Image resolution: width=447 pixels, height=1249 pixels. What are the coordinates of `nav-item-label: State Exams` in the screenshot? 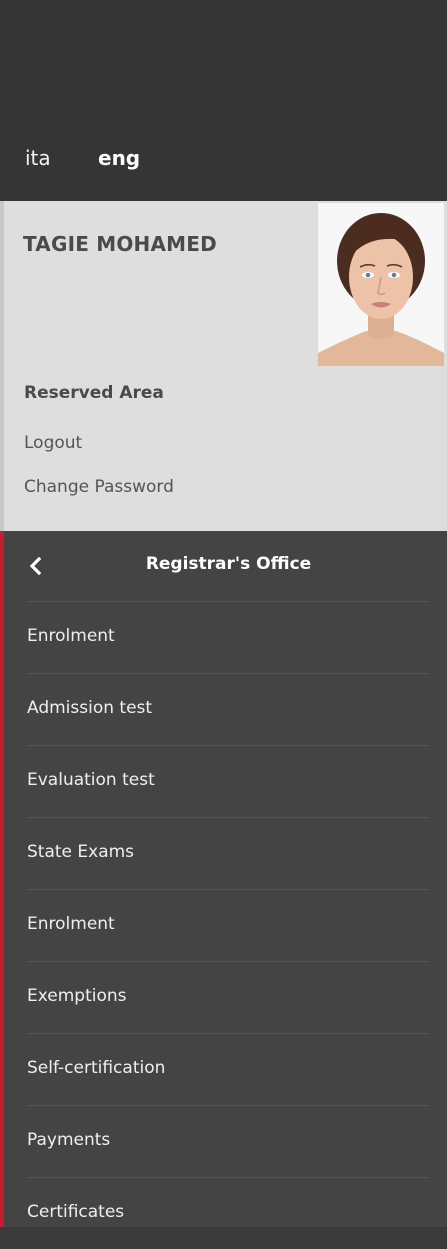 It's located at (81, 852).